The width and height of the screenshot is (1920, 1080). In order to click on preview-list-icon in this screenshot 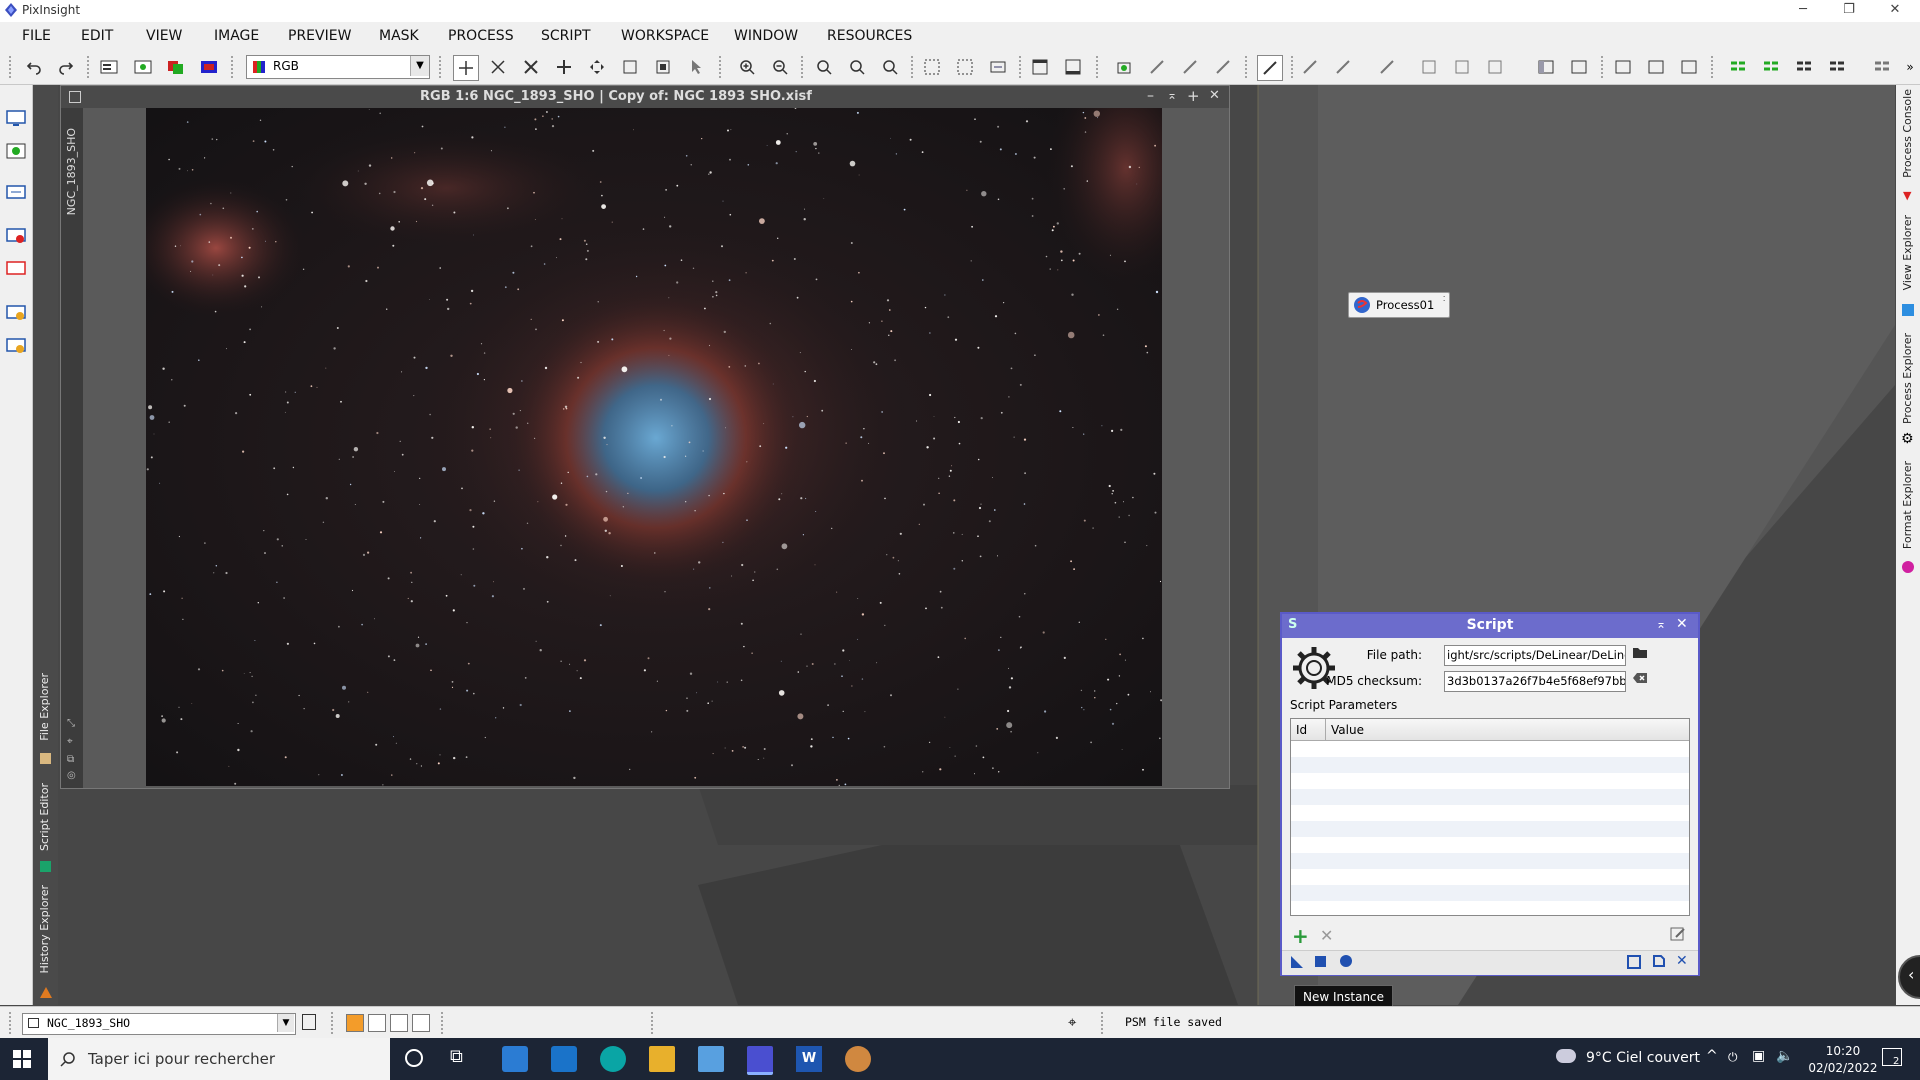, I will do `click(1623, 67)`.